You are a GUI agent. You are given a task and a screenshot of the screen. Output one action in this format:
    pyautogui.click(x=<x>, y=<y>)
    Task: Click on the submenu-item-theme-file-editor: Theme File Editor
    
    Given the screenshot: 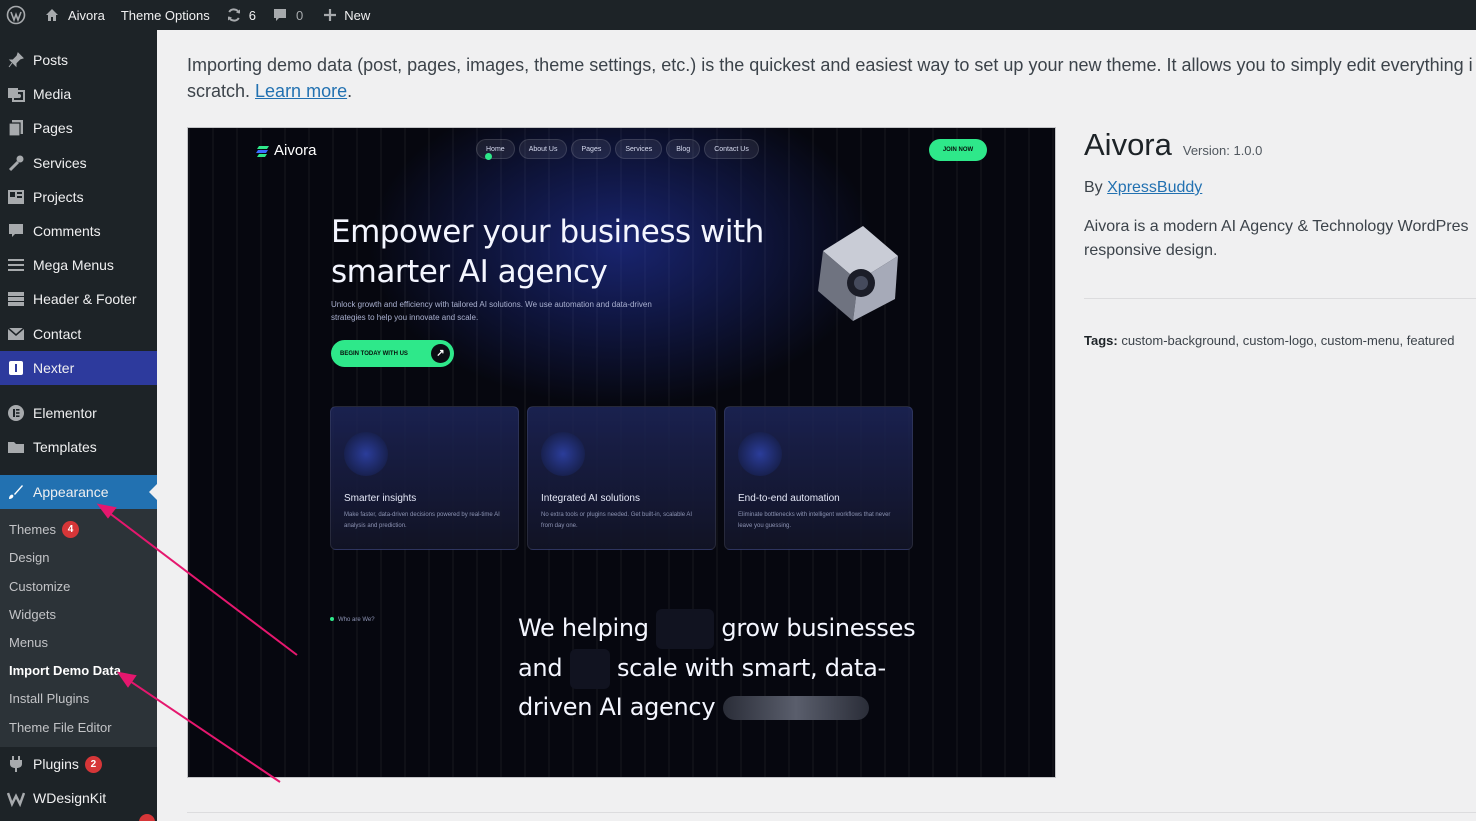 What is the action you would take?
    pyautogui.click(x=60, y=727)
    